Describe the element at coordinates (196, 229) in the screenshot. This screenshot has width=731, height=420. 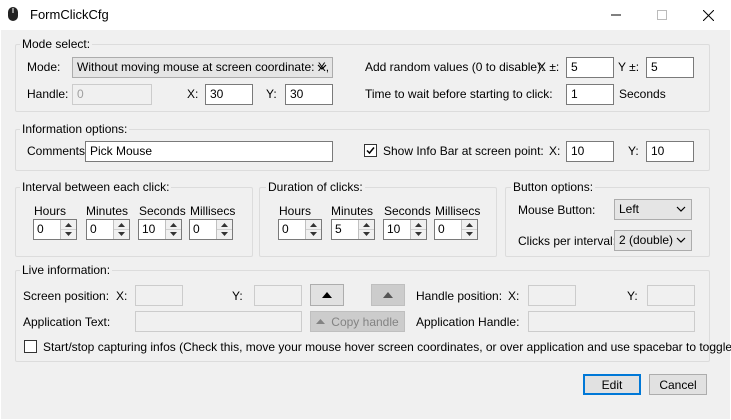
I see `interval-millisecs-value: 0` at that location.